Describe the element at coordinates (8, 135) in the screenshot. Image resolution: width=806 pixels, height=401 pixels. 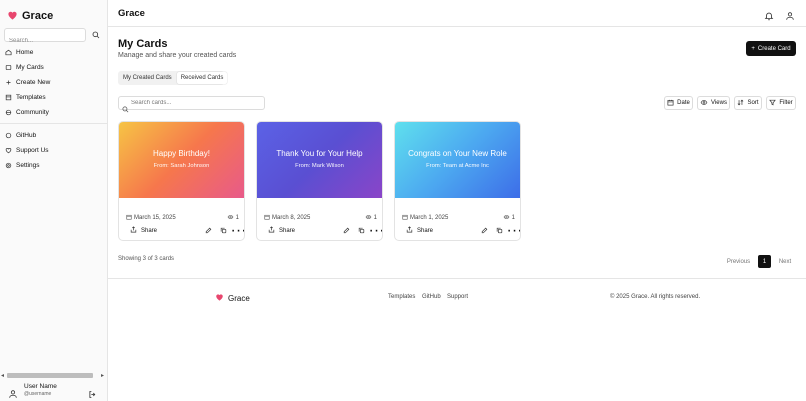
I see `github-icon` at that location.